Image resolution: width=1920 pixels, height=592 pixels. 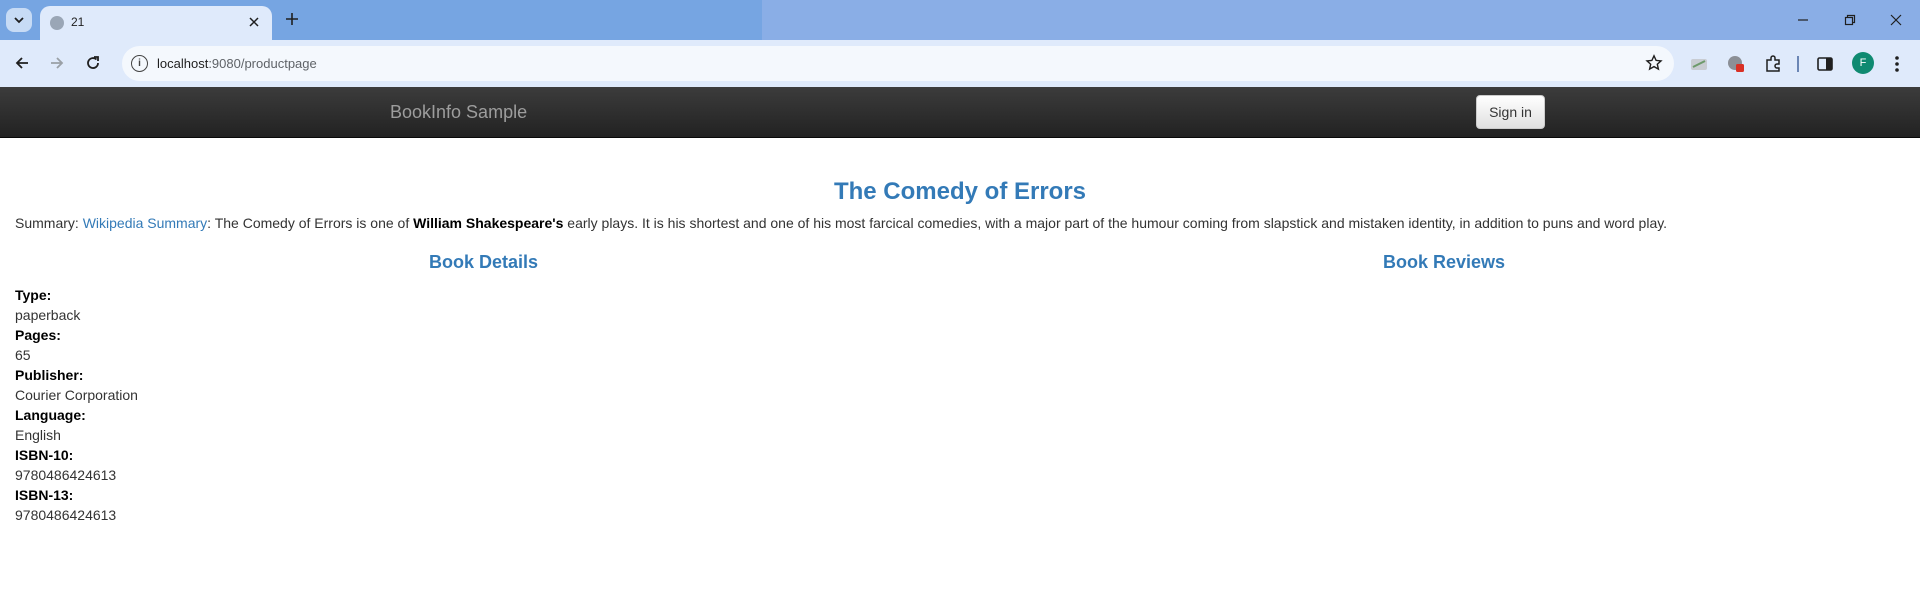 I want to click on star-icon, so click(x=1654, y=62).